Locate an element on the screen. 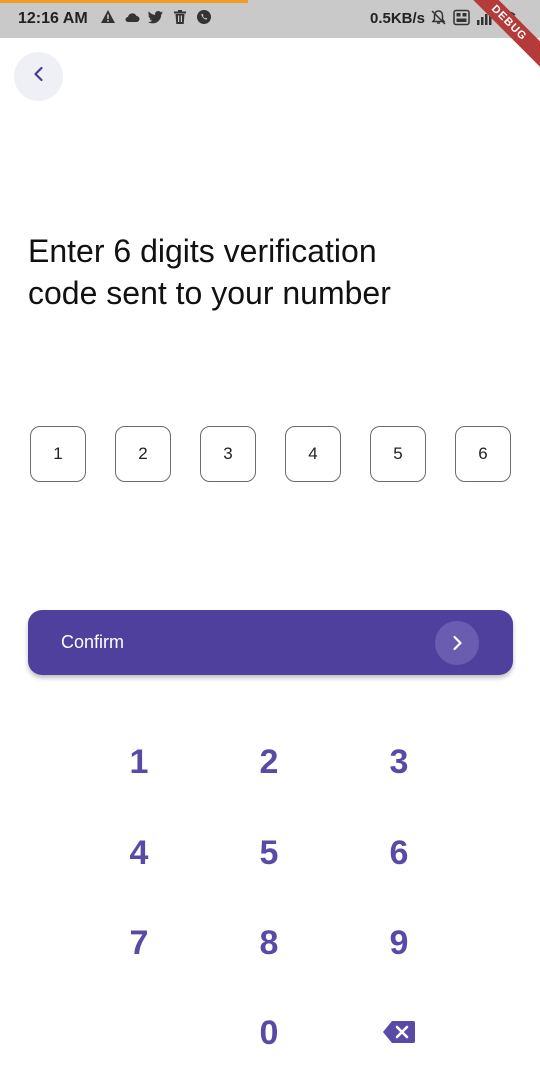  chevron-left-icon is located at coordinates (39, 76).